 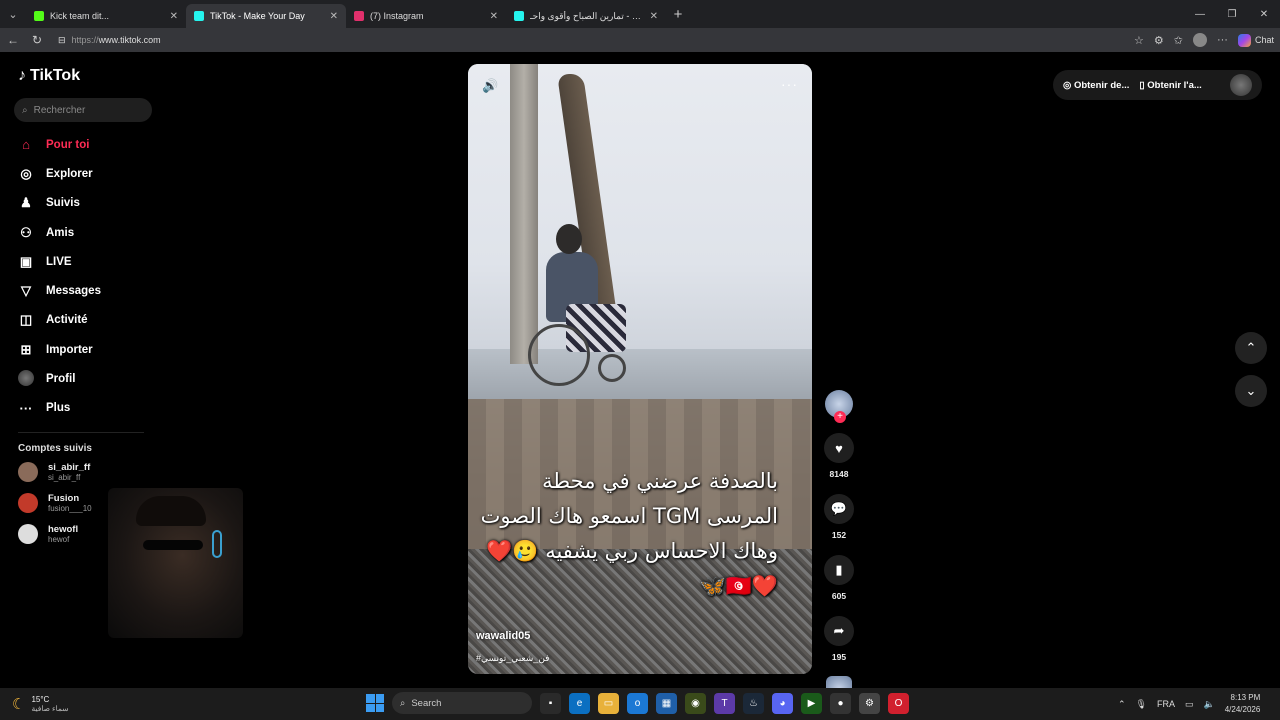 I want to click on weather-description: سماء صافية, so click(x=50, y=708).